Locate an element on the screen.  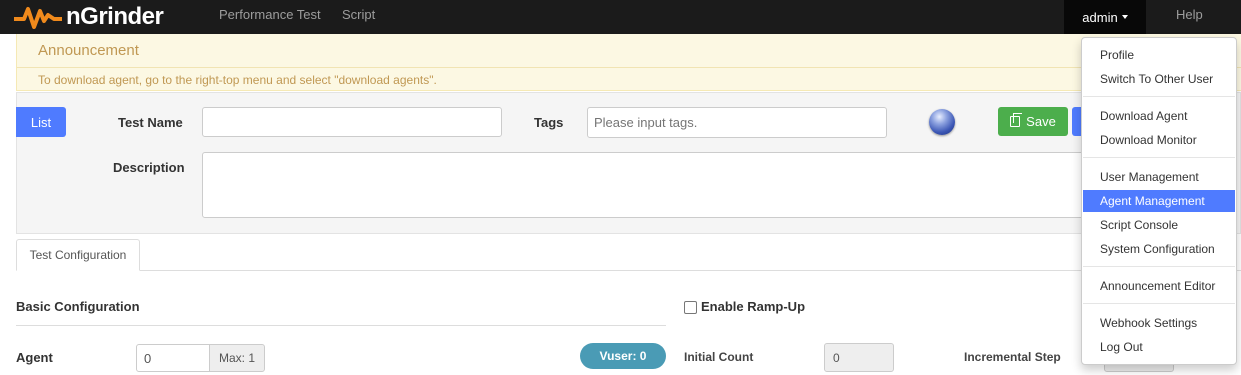
agent-max-addon: Max: 1 is located at coordinates (237, 358).